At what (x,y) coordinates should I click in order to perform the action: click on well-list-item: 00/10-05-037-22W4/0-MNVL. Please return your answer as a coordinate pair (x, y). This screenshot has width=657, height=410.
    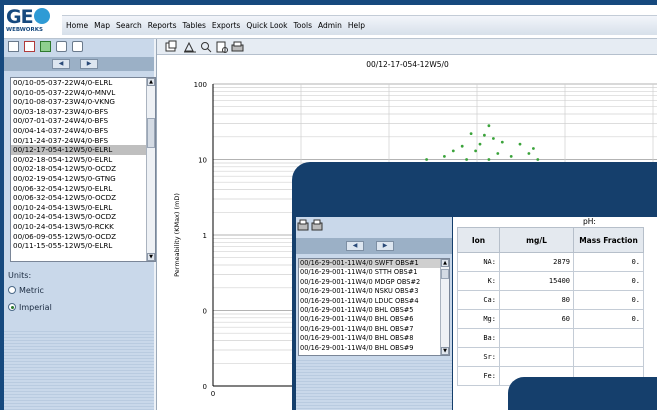
    Looking at the image, I should click on (83, 93).